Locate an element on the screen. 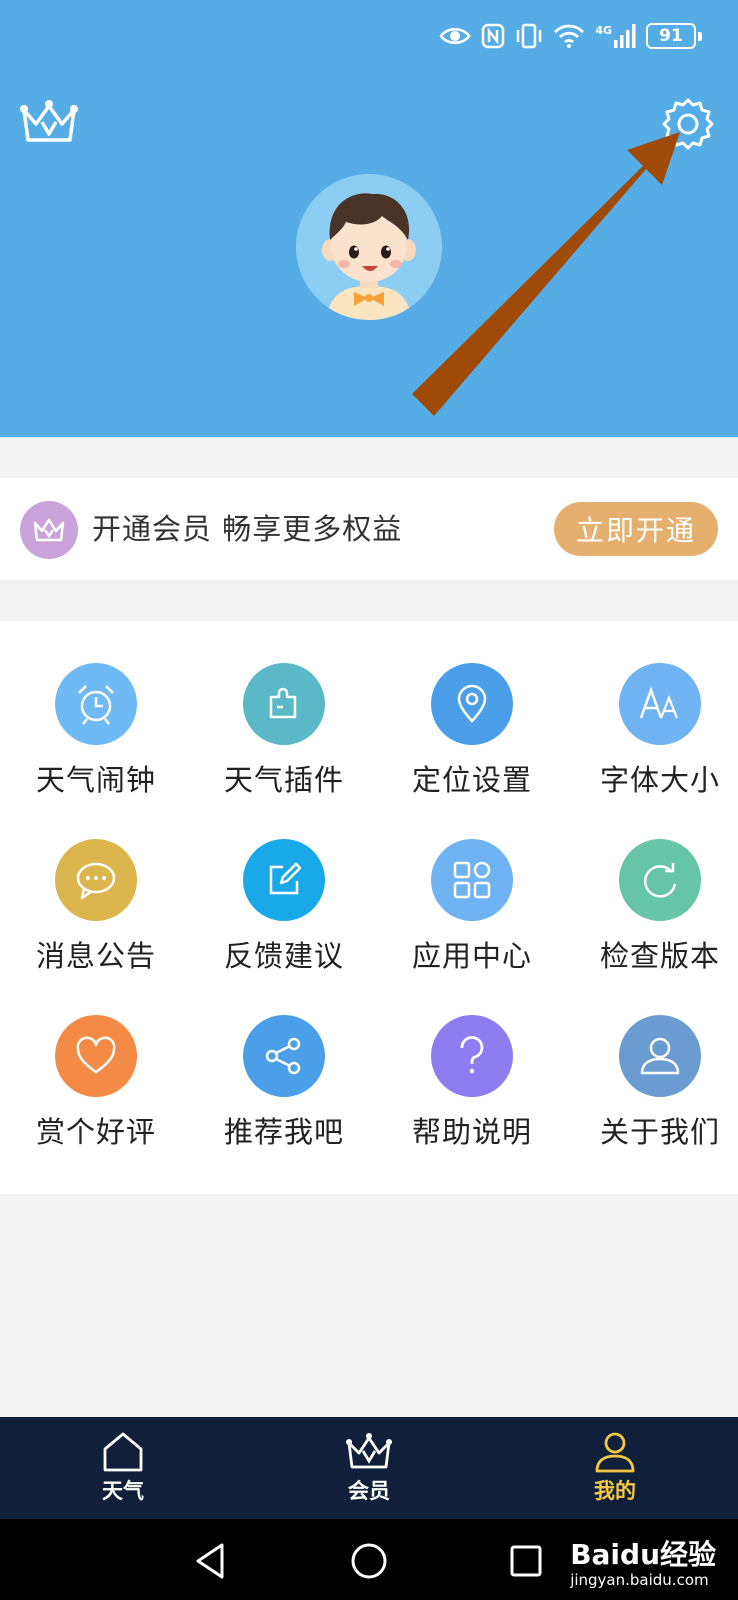 This screenshot has width=738, height=1600. tab-label: 天气 is located at coordinates (123, 1491).